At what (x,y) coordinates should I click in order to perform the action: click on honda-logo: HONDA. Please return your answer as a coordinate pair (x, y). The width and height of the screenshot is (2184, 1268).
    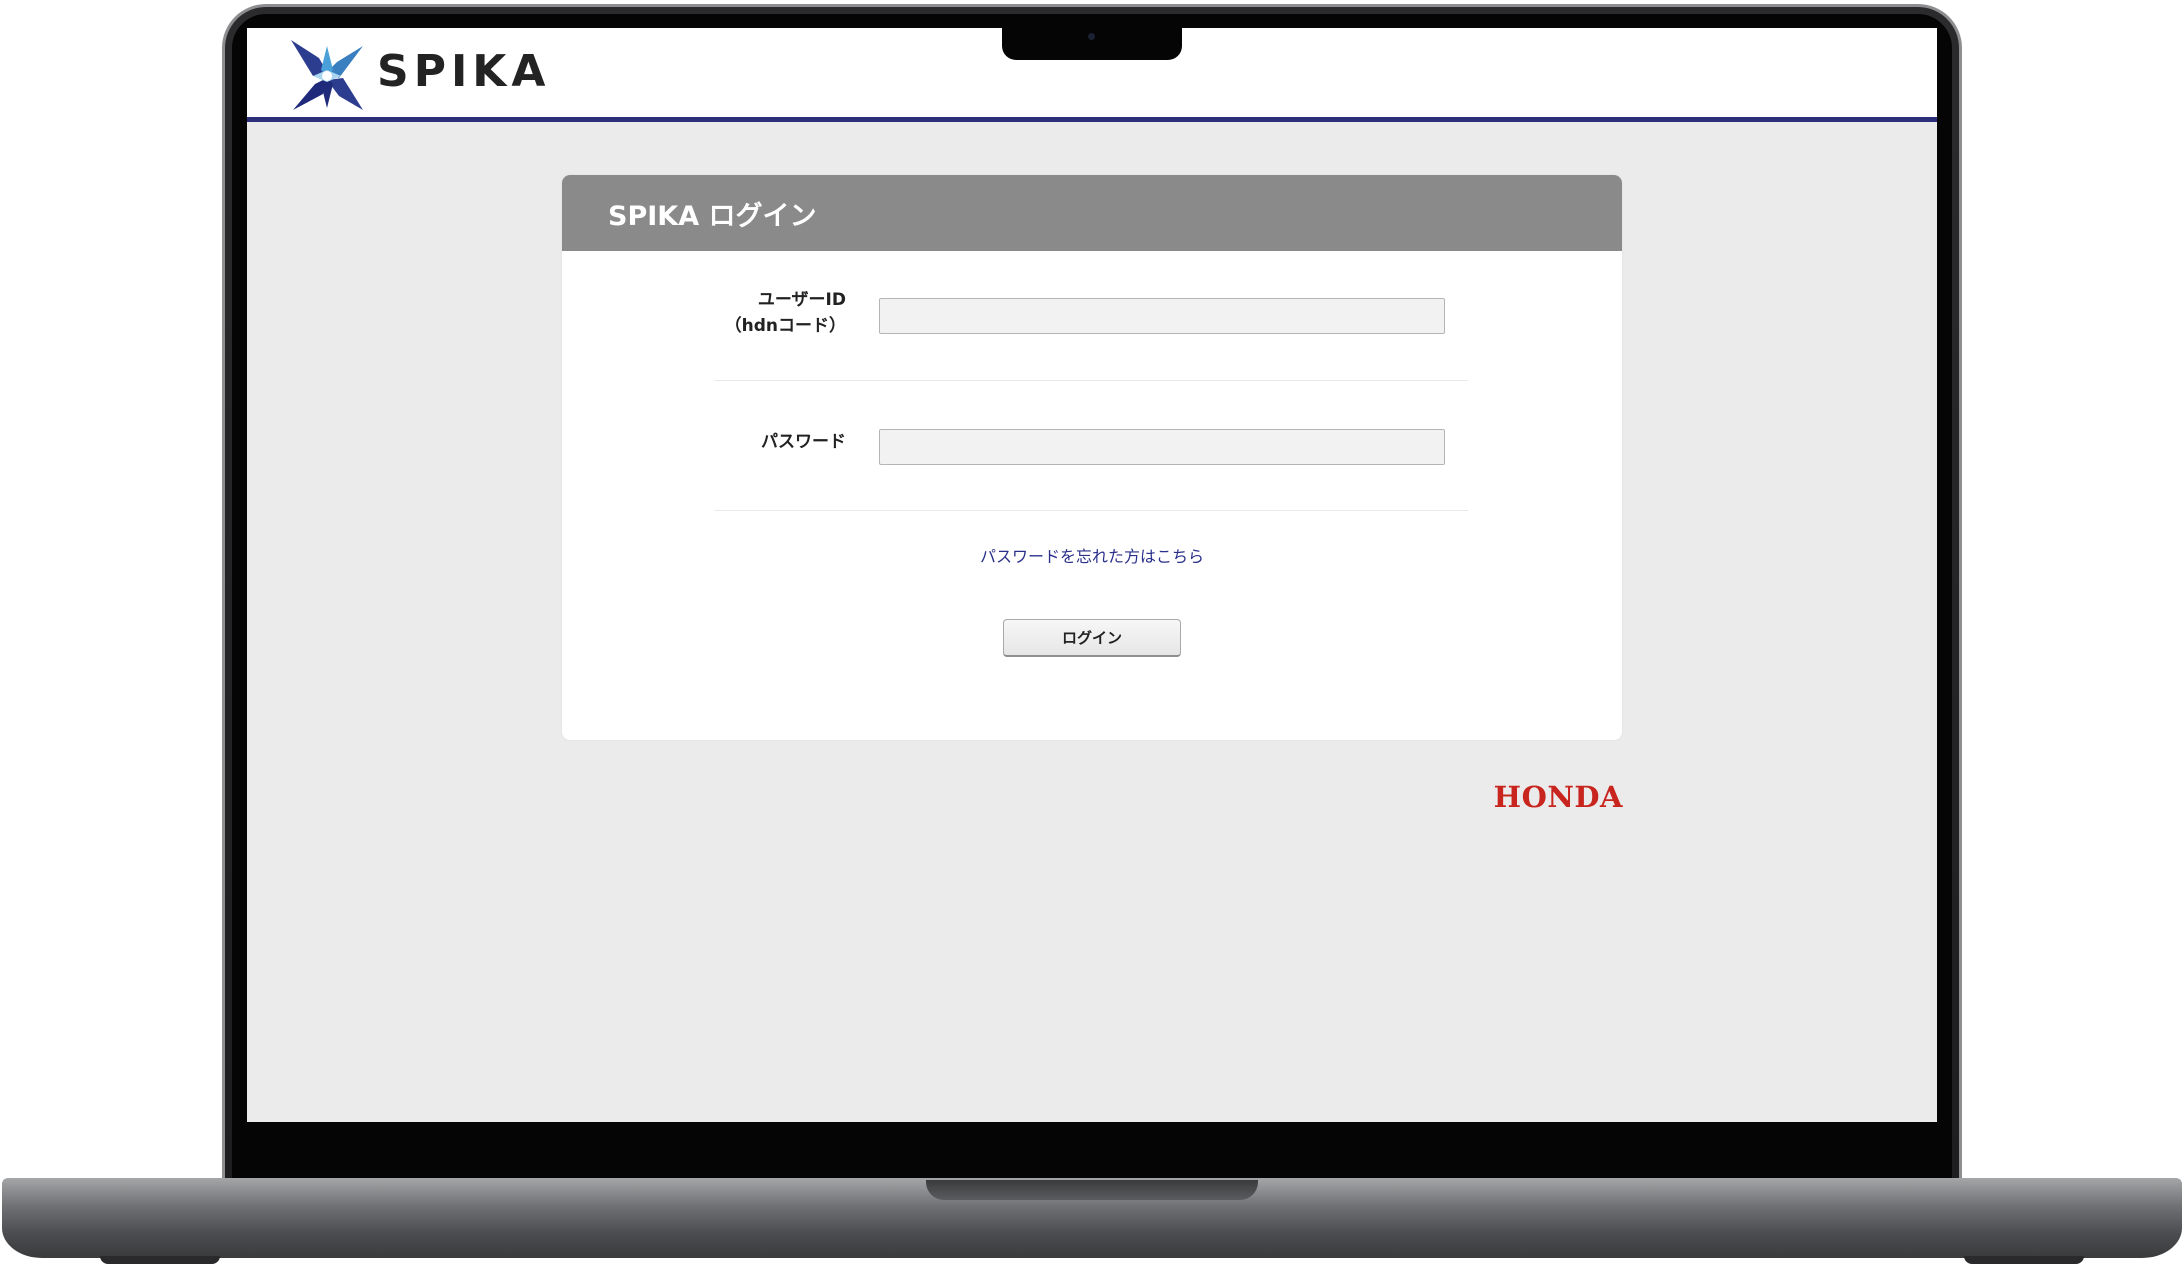
    Looking at the image, I should click on (1558, 797).